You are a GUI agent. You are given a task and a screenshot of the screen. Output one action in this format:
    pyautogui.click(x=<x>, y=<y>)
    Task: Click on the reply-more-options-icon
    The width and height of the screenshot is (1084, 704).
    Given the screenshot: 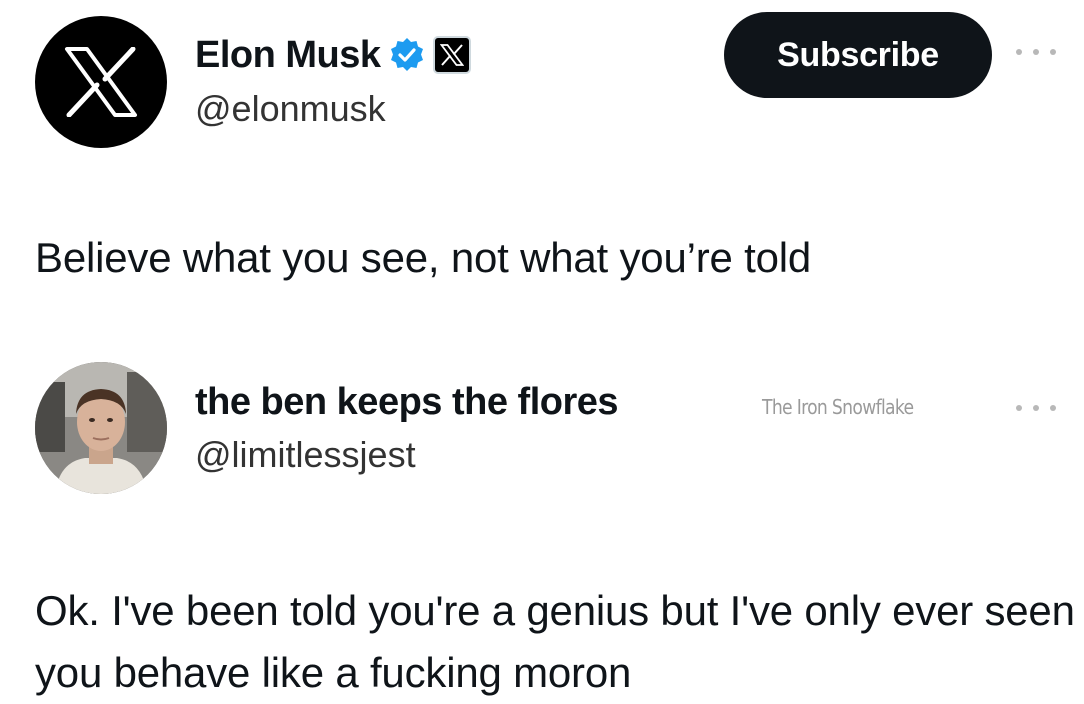 What is the action you would take?
    pyautogui.click(x=1036, y=408)
    